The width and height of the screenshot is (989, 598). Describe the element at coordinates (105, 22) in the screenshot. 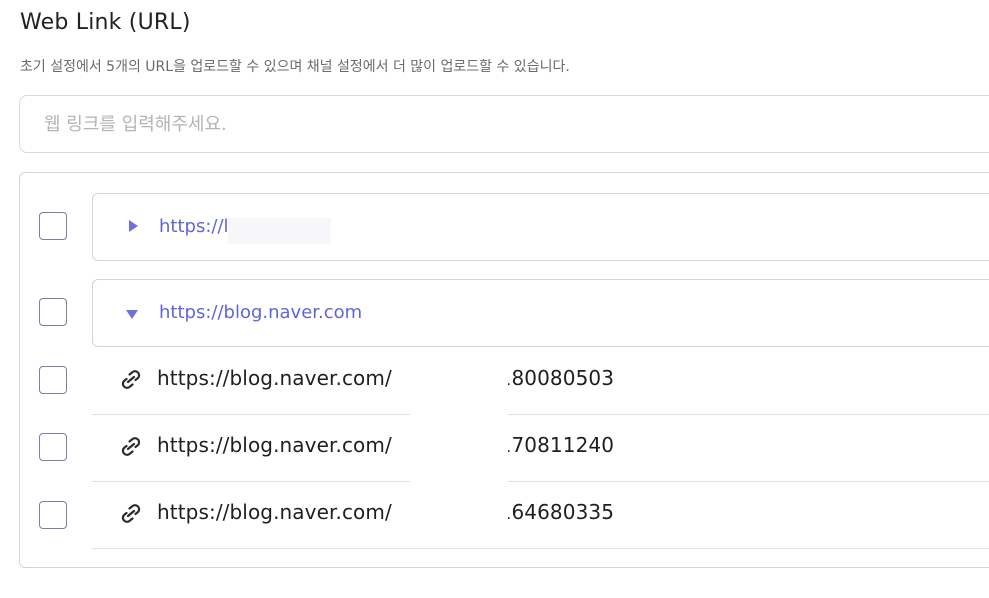

I see `section-title: Web Link (URL)` at that location.